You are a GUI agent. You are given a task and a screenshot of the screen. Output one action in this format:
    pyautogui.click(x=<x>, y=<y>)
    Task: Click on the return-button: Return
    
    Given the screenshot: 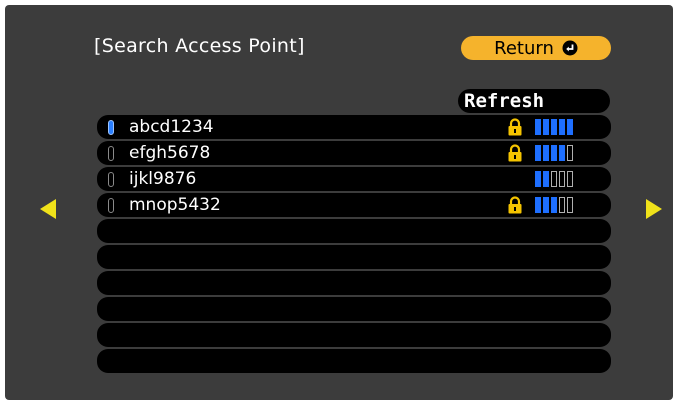 What is the action you would take?
    pyautogui.click(x=536, y=48)
    